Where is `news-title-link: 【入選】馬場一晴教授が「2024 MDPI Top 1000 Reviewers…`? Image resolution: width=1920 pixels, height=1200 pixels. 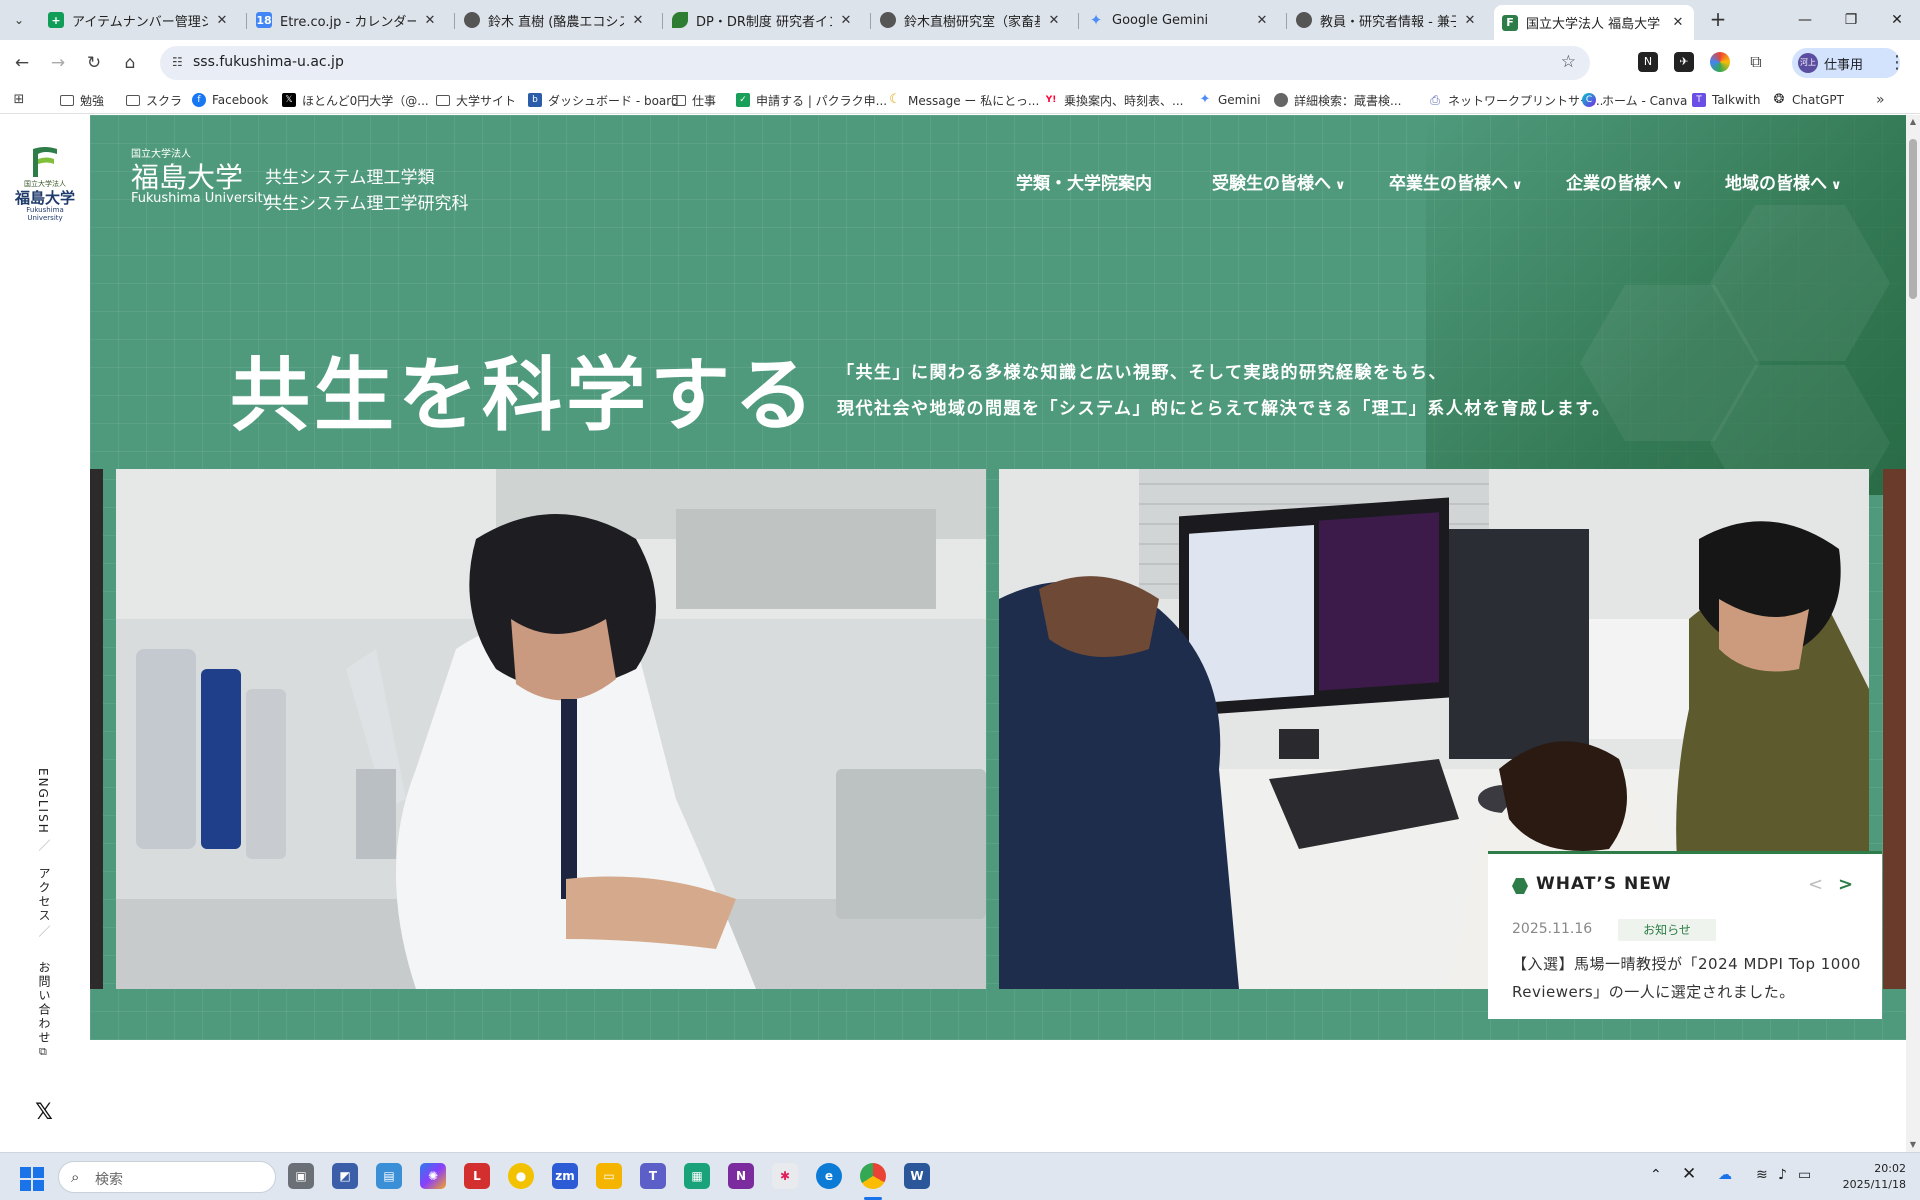
news-title-link: 【入選】馬場一晴教授が「2024 MDPI Top 1000 Reviewers… is located at coordinates (1692, 978).